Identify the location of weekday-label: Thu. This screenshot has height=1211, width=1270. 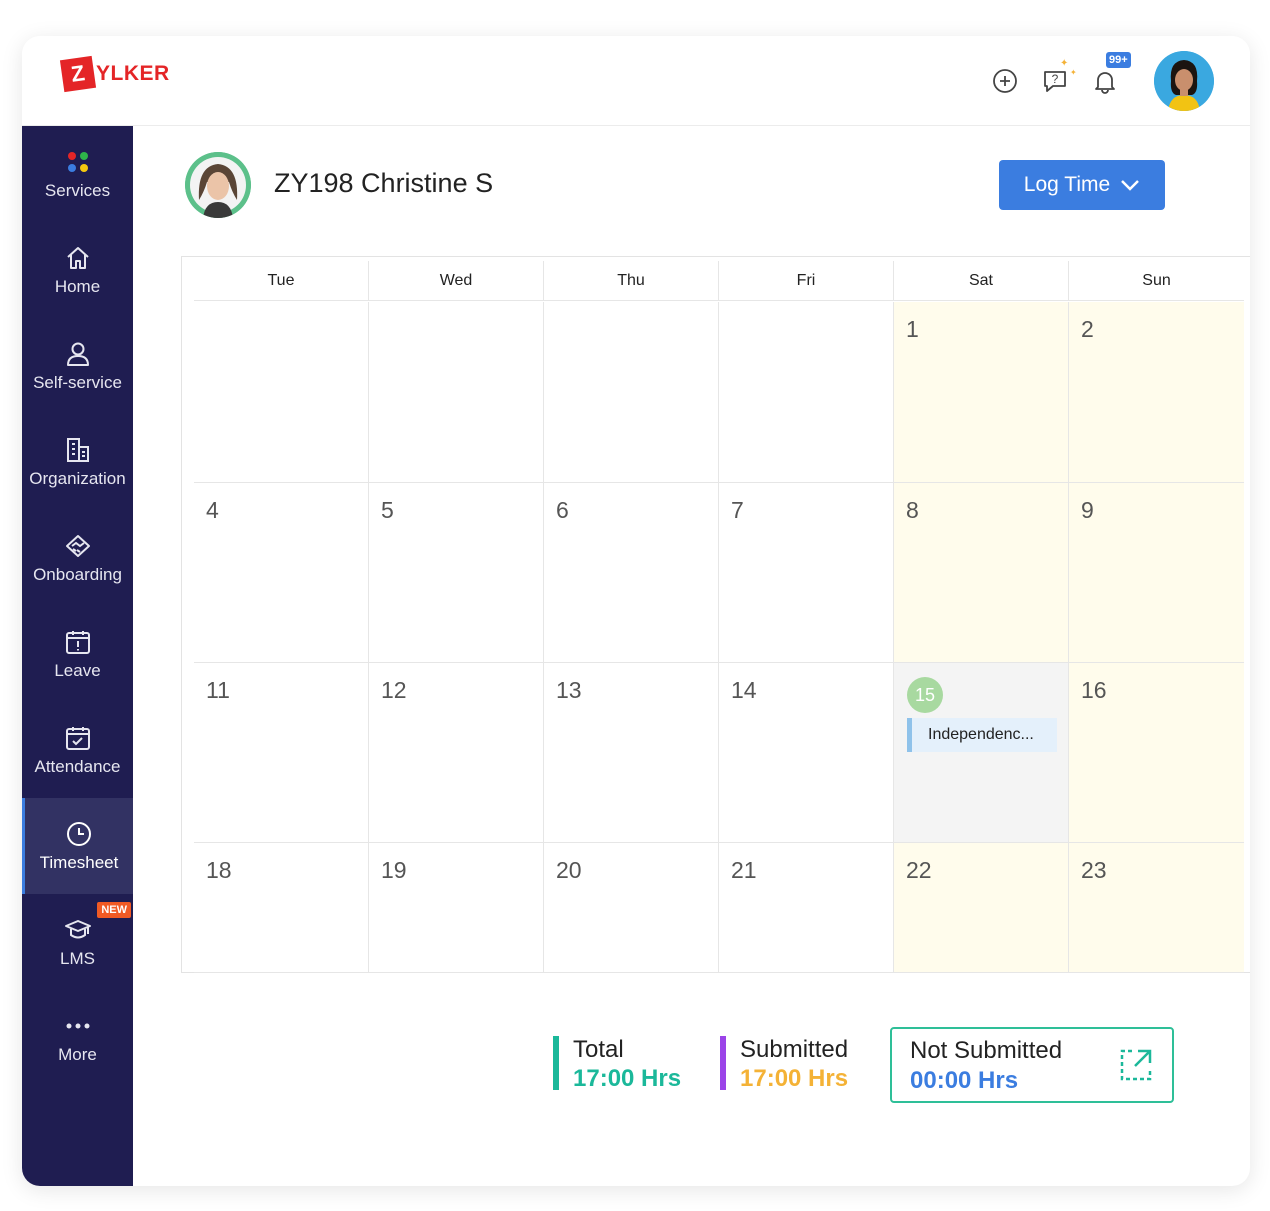
(631, 281).